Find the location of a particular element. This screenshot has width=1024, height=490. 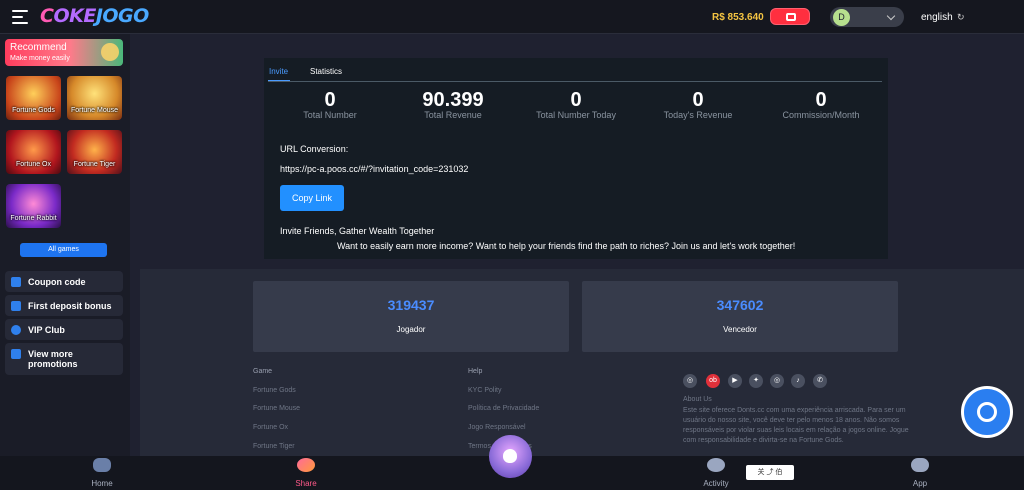

nav-activity: Activity is located at coordinates (716, 473).